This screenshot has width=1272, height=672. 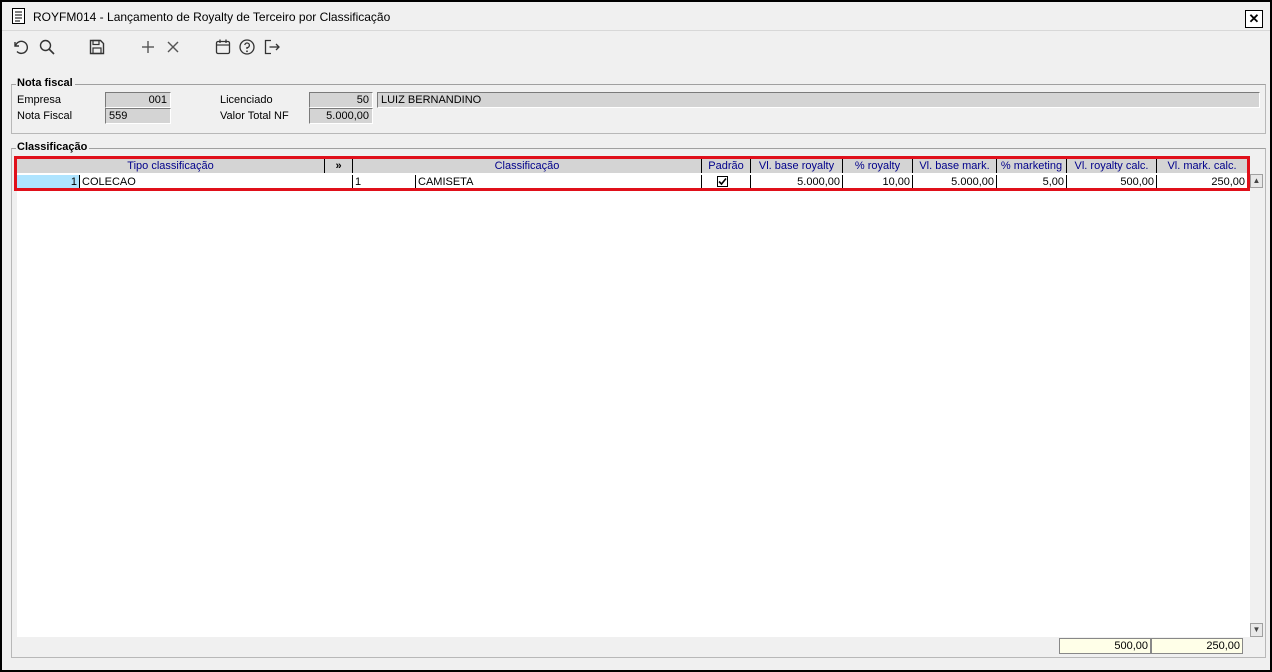 What do you see at coordinates (45, 83) in the screenshot?
I see `nota-fiscal-legend: Nota fiscal` at bounding box center [45, 83].